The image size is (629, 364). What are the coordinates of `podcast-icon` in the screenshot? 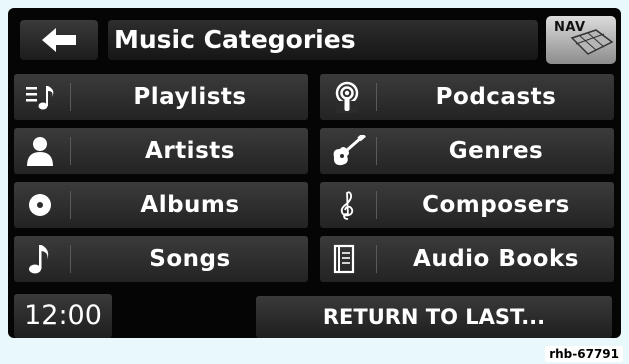 It's located at (346, 97).